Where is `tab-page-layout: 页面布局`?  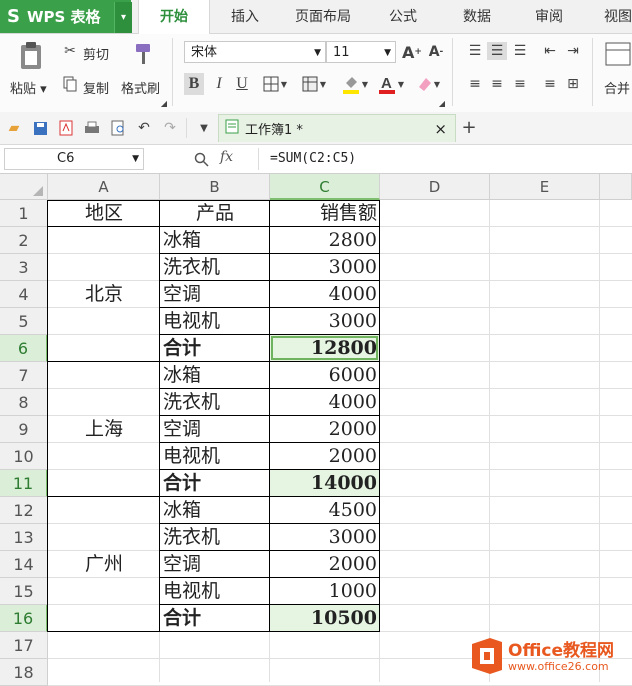 tab-page-layout: 页面布局 is located at coordinates (323, 16).